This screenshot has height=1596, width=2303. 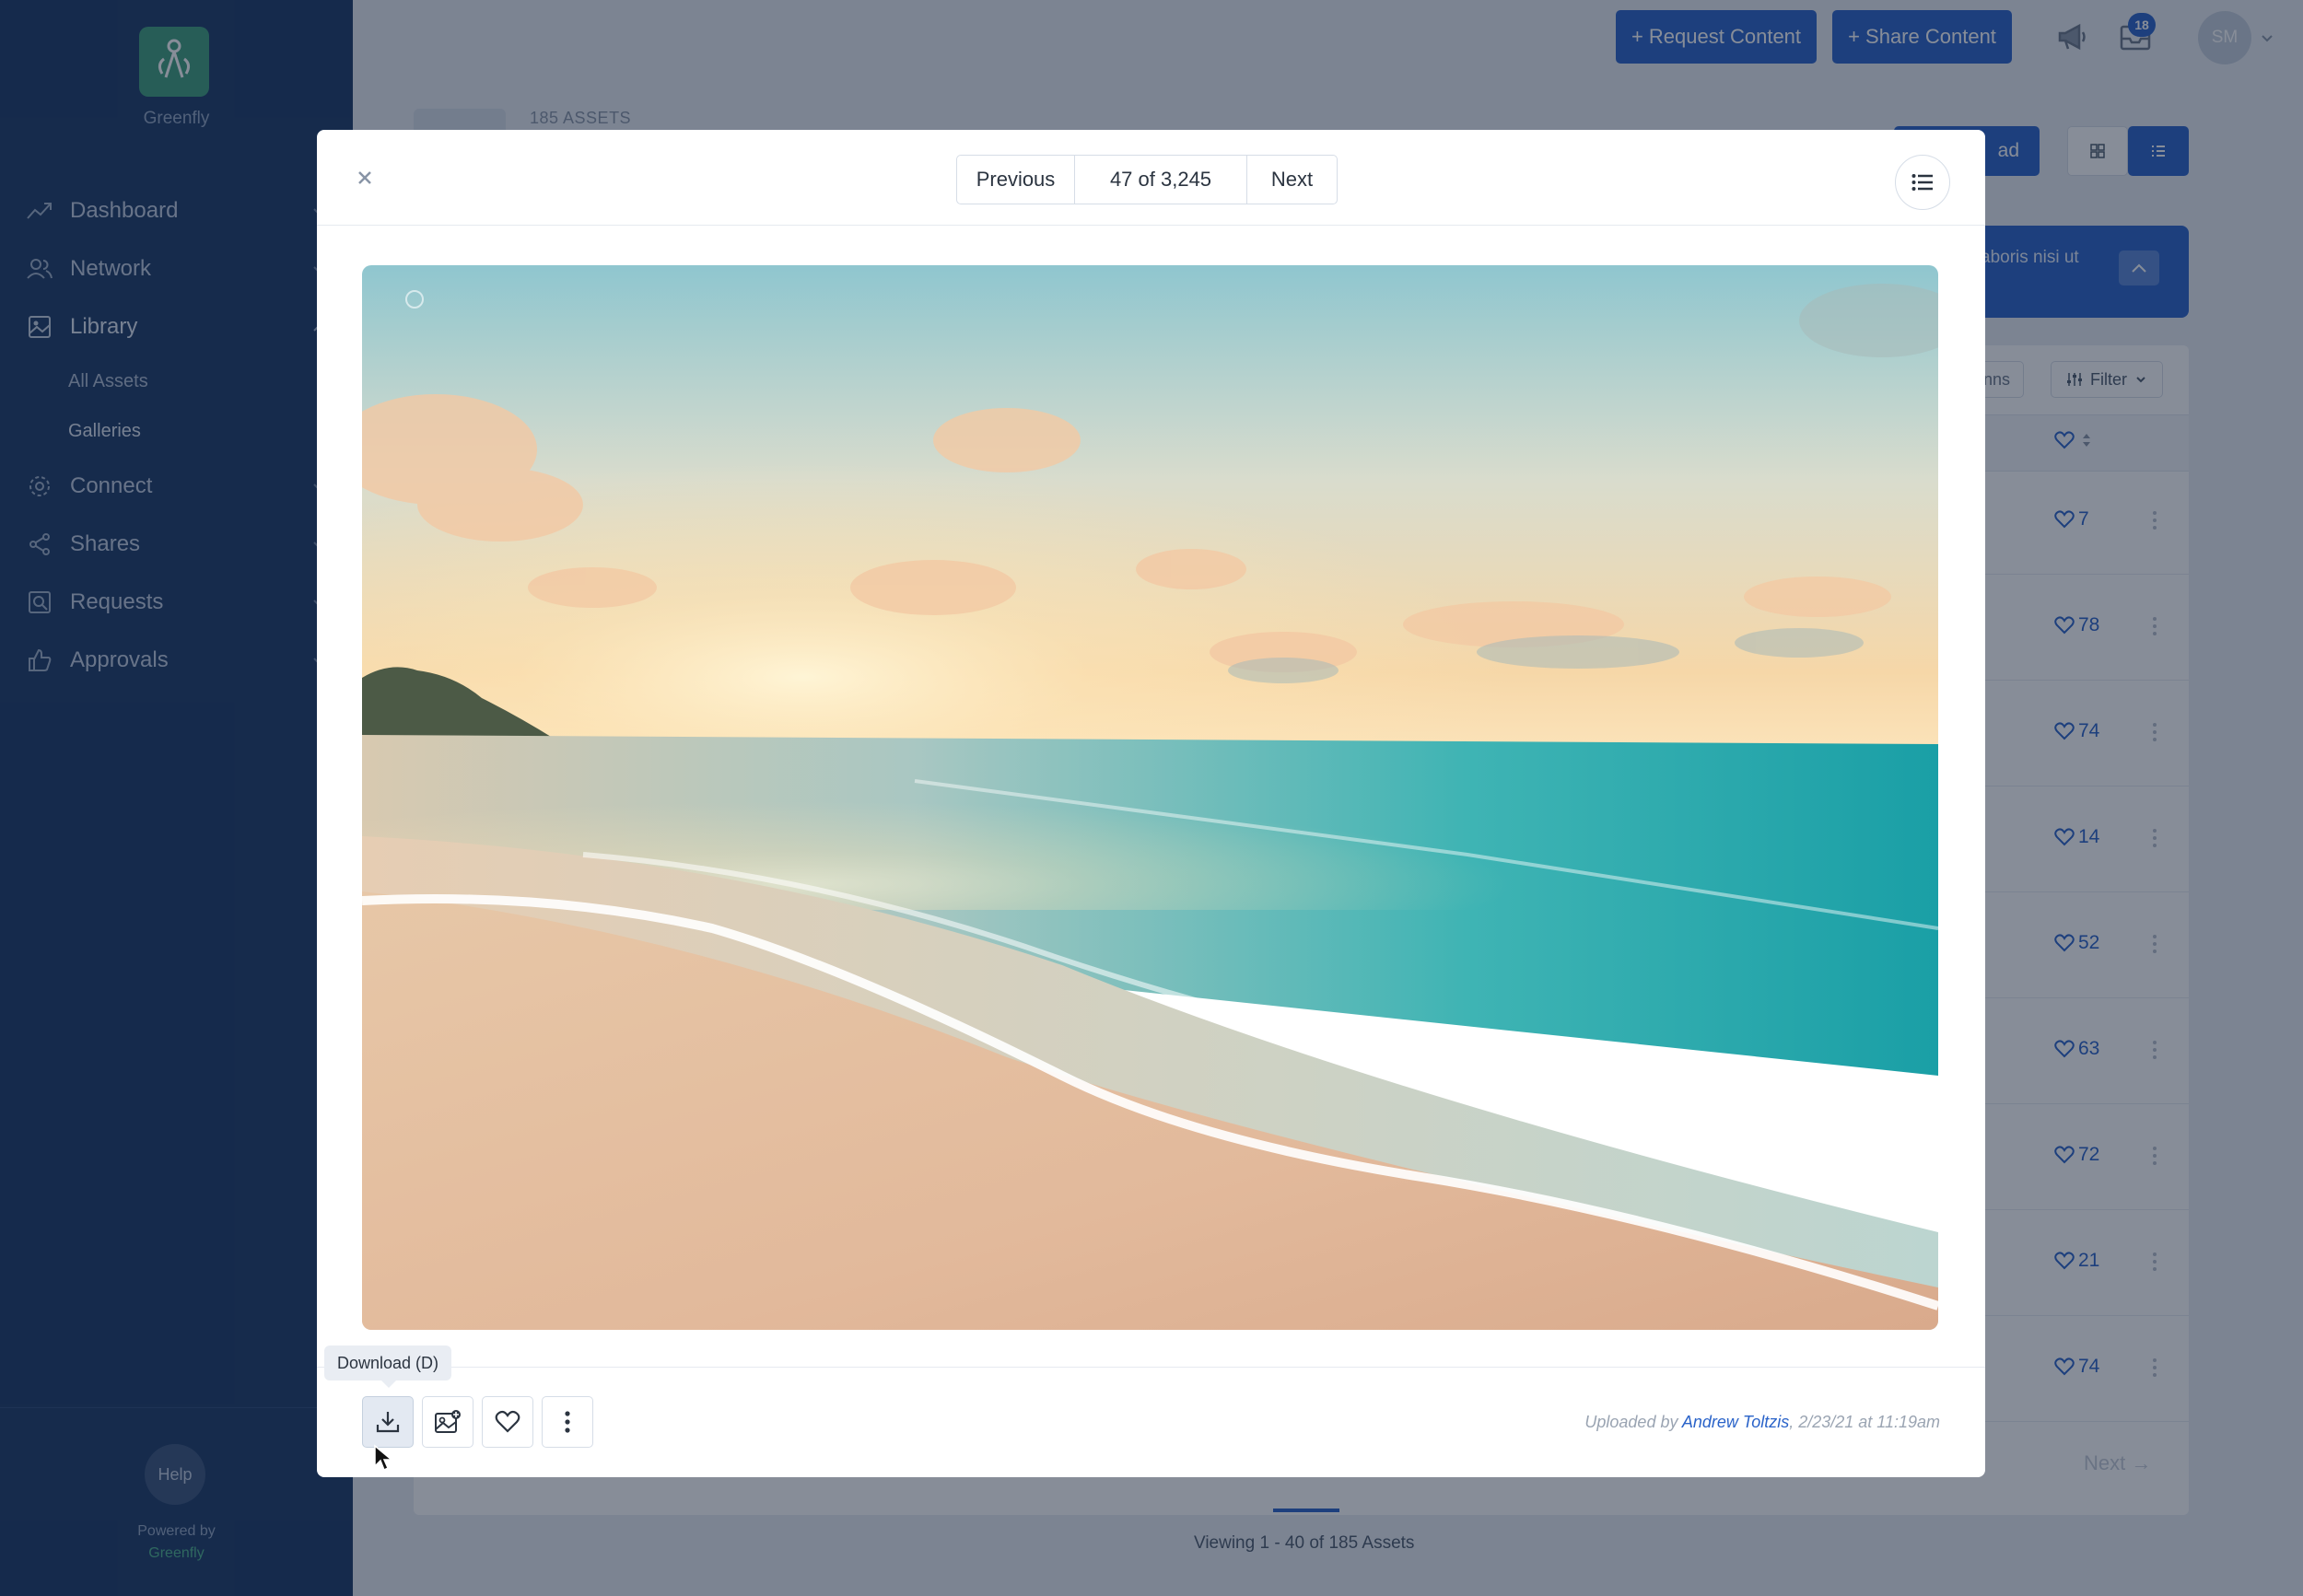 I want to click on kebab-icon, so click(x=568, y=1422).